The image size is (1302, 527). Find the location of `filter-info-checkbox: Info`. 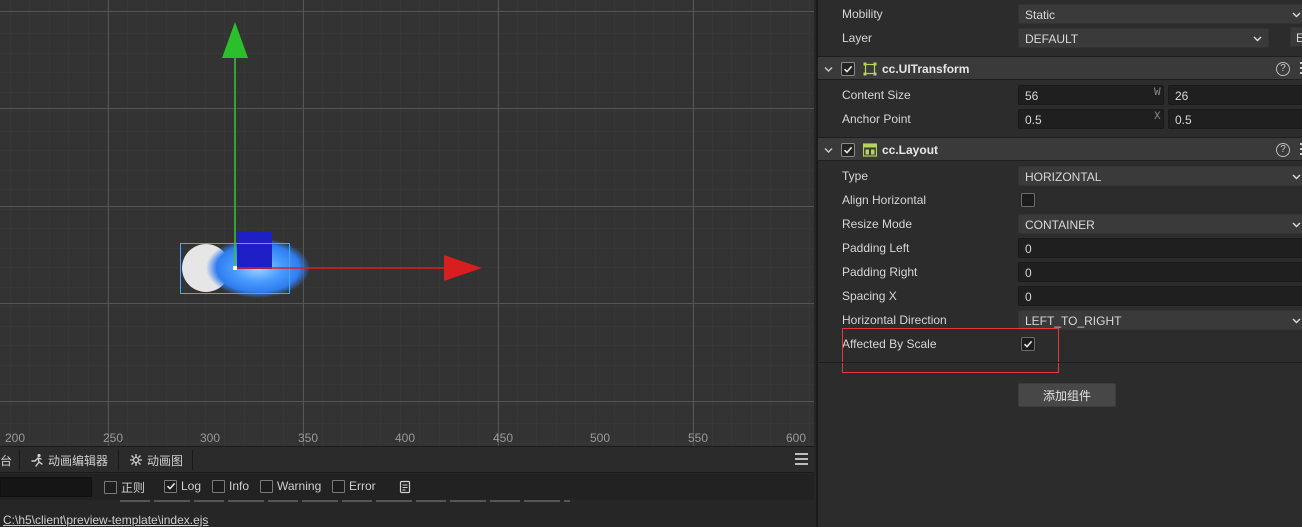

filter-info-checkbox: Info is located at coordinates (230, 486).